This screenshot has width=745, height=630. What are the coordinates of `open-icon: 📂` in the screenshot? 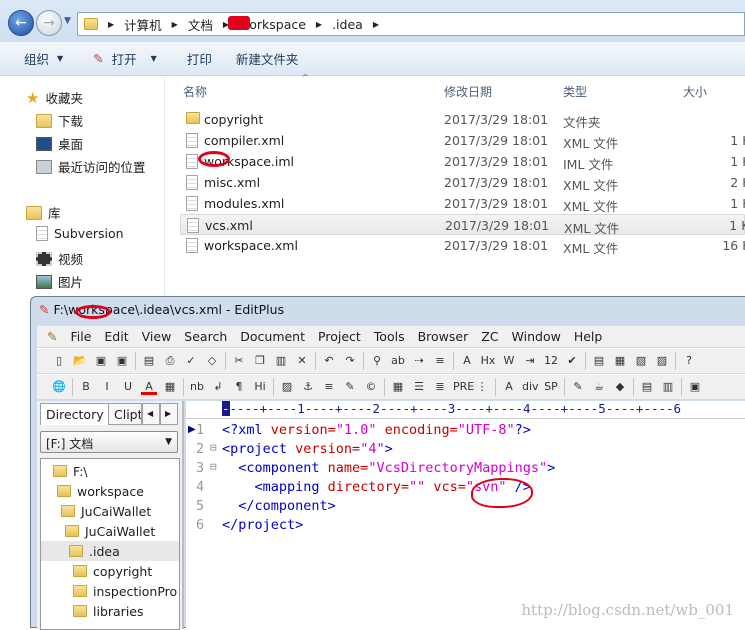 It's located at (80, 361).